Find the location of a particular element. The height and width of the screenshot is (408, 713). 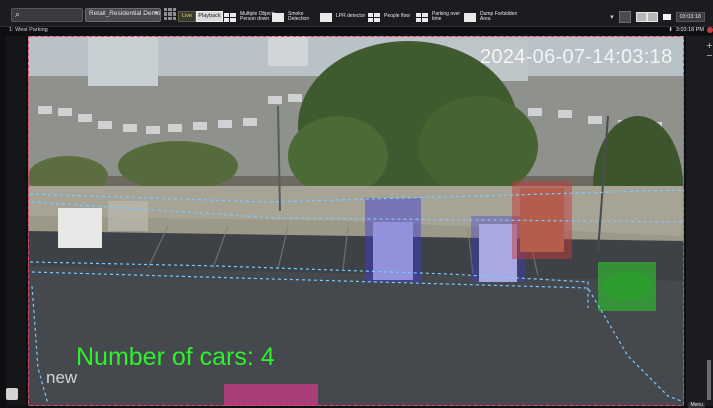

preset-label: Multiple Objects Person down is located at coordinates (258, 16).